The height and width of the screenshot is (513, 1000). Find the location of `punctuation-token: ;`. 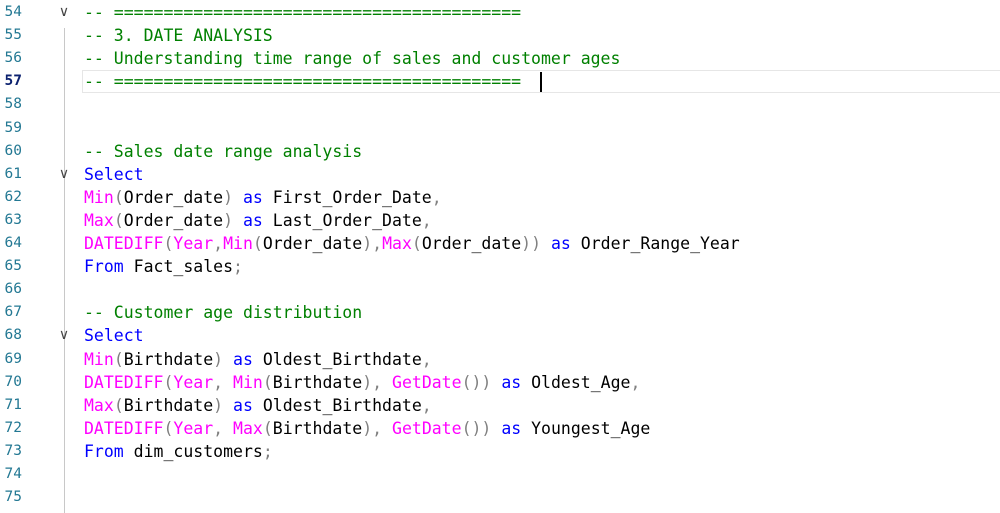

punctuation-token: ; is located at coordinates (267, 451).